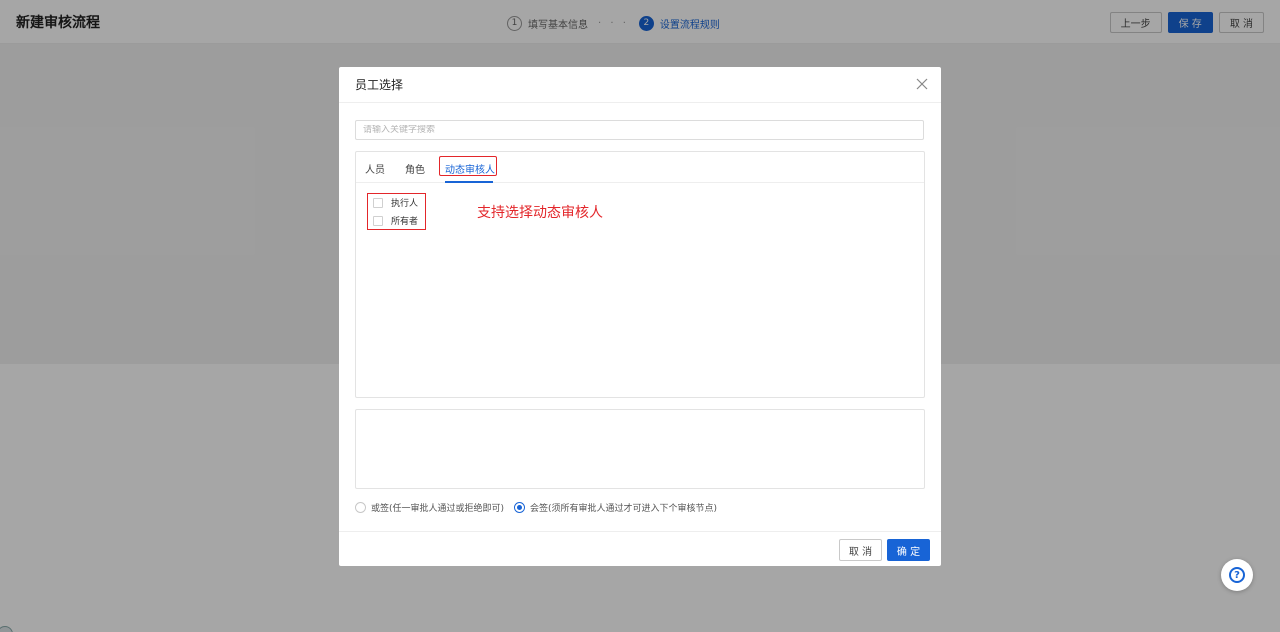  Describe the element at coordinates (640, 85) in the screenshot. I see `dialog-header: 员工选择` at that location.